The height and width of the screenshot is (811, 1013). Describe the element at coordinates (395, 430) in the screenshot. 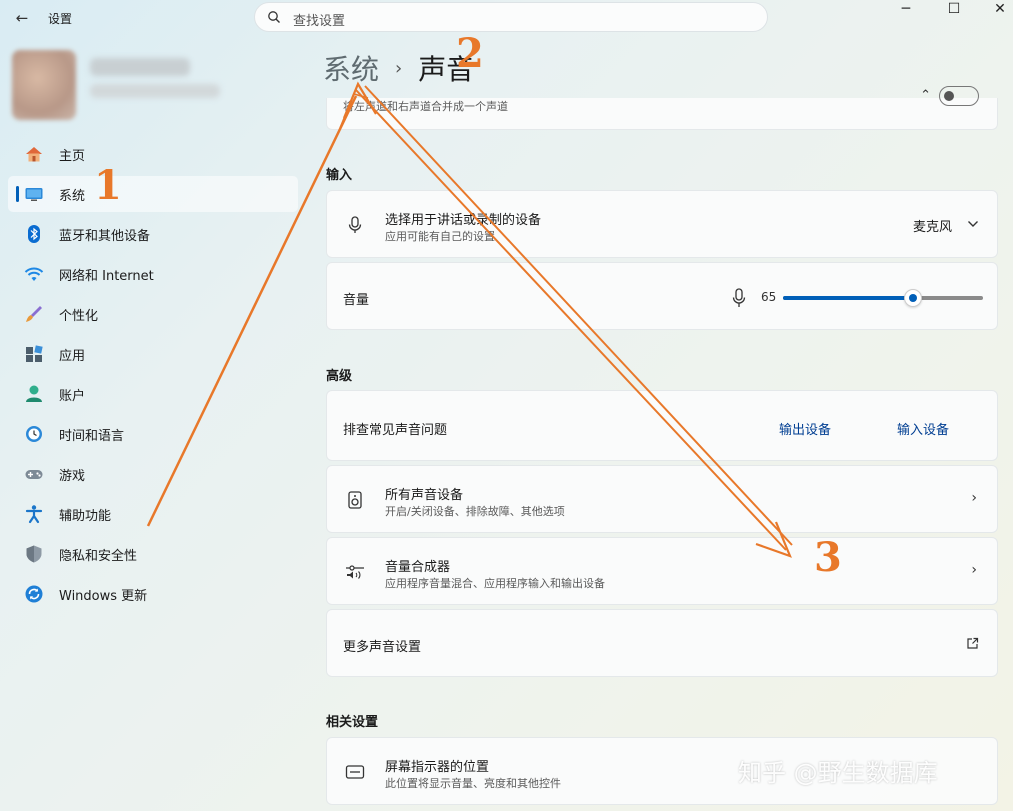

I see `troubleshoot-title: 排查常见声音问题` at that location.